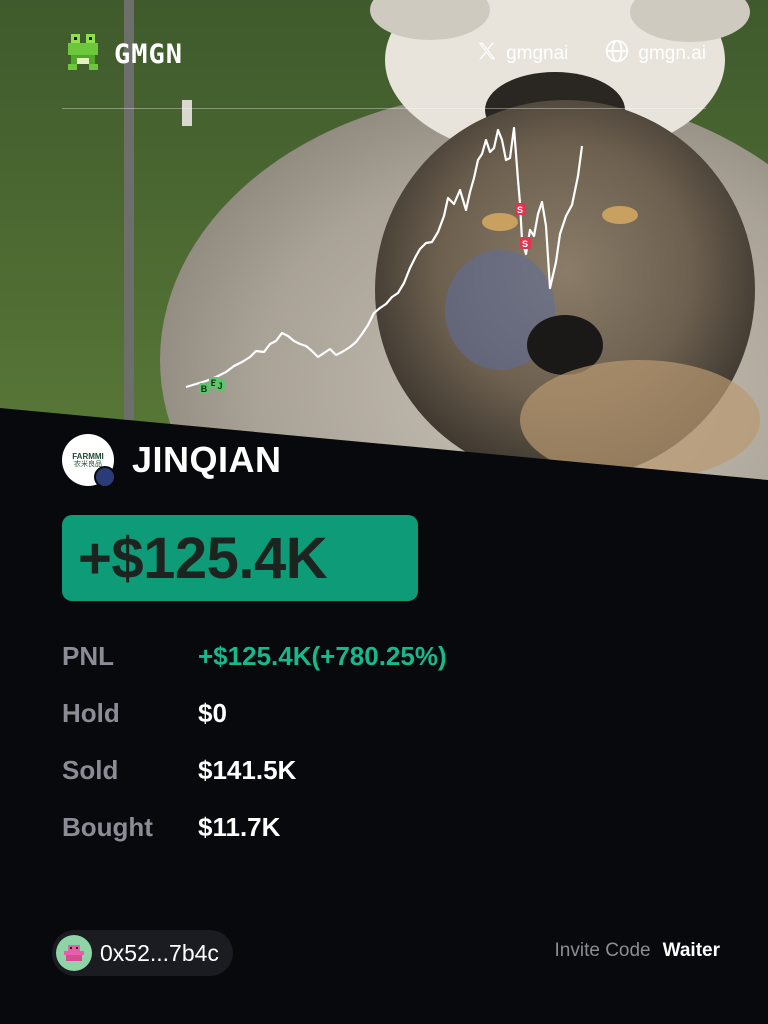  What do you see at coordinates (203, 558) in the screenshot?
I see `pnl-headline: +$125.4K` at bounding box center [203, 558].